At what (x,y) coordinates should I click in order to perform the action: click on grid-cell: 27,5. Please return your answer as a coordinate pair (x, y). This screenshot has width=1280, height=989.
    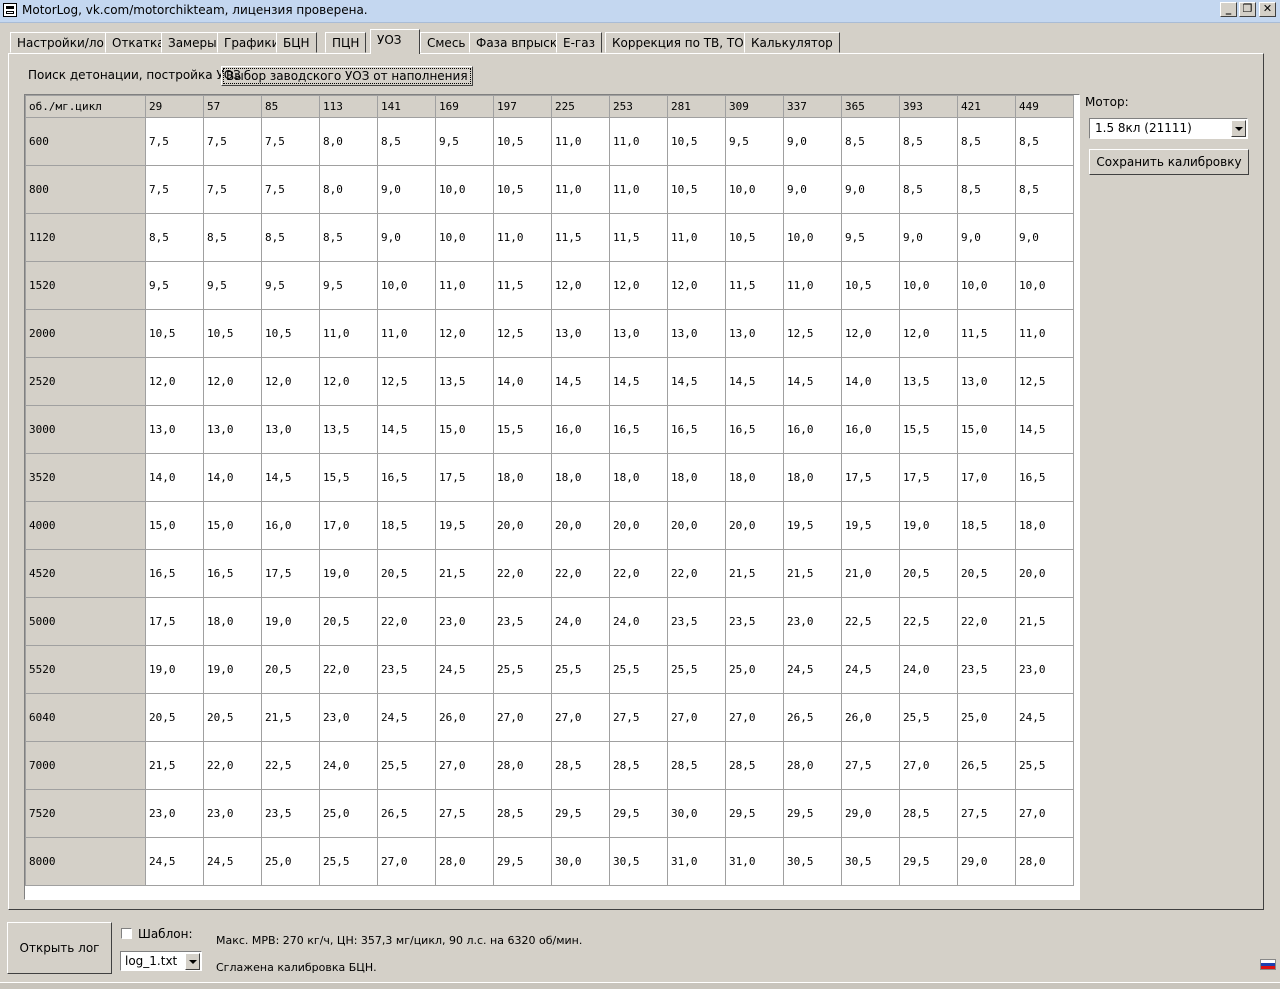
    Looking at the image, I should click on (464, 813).